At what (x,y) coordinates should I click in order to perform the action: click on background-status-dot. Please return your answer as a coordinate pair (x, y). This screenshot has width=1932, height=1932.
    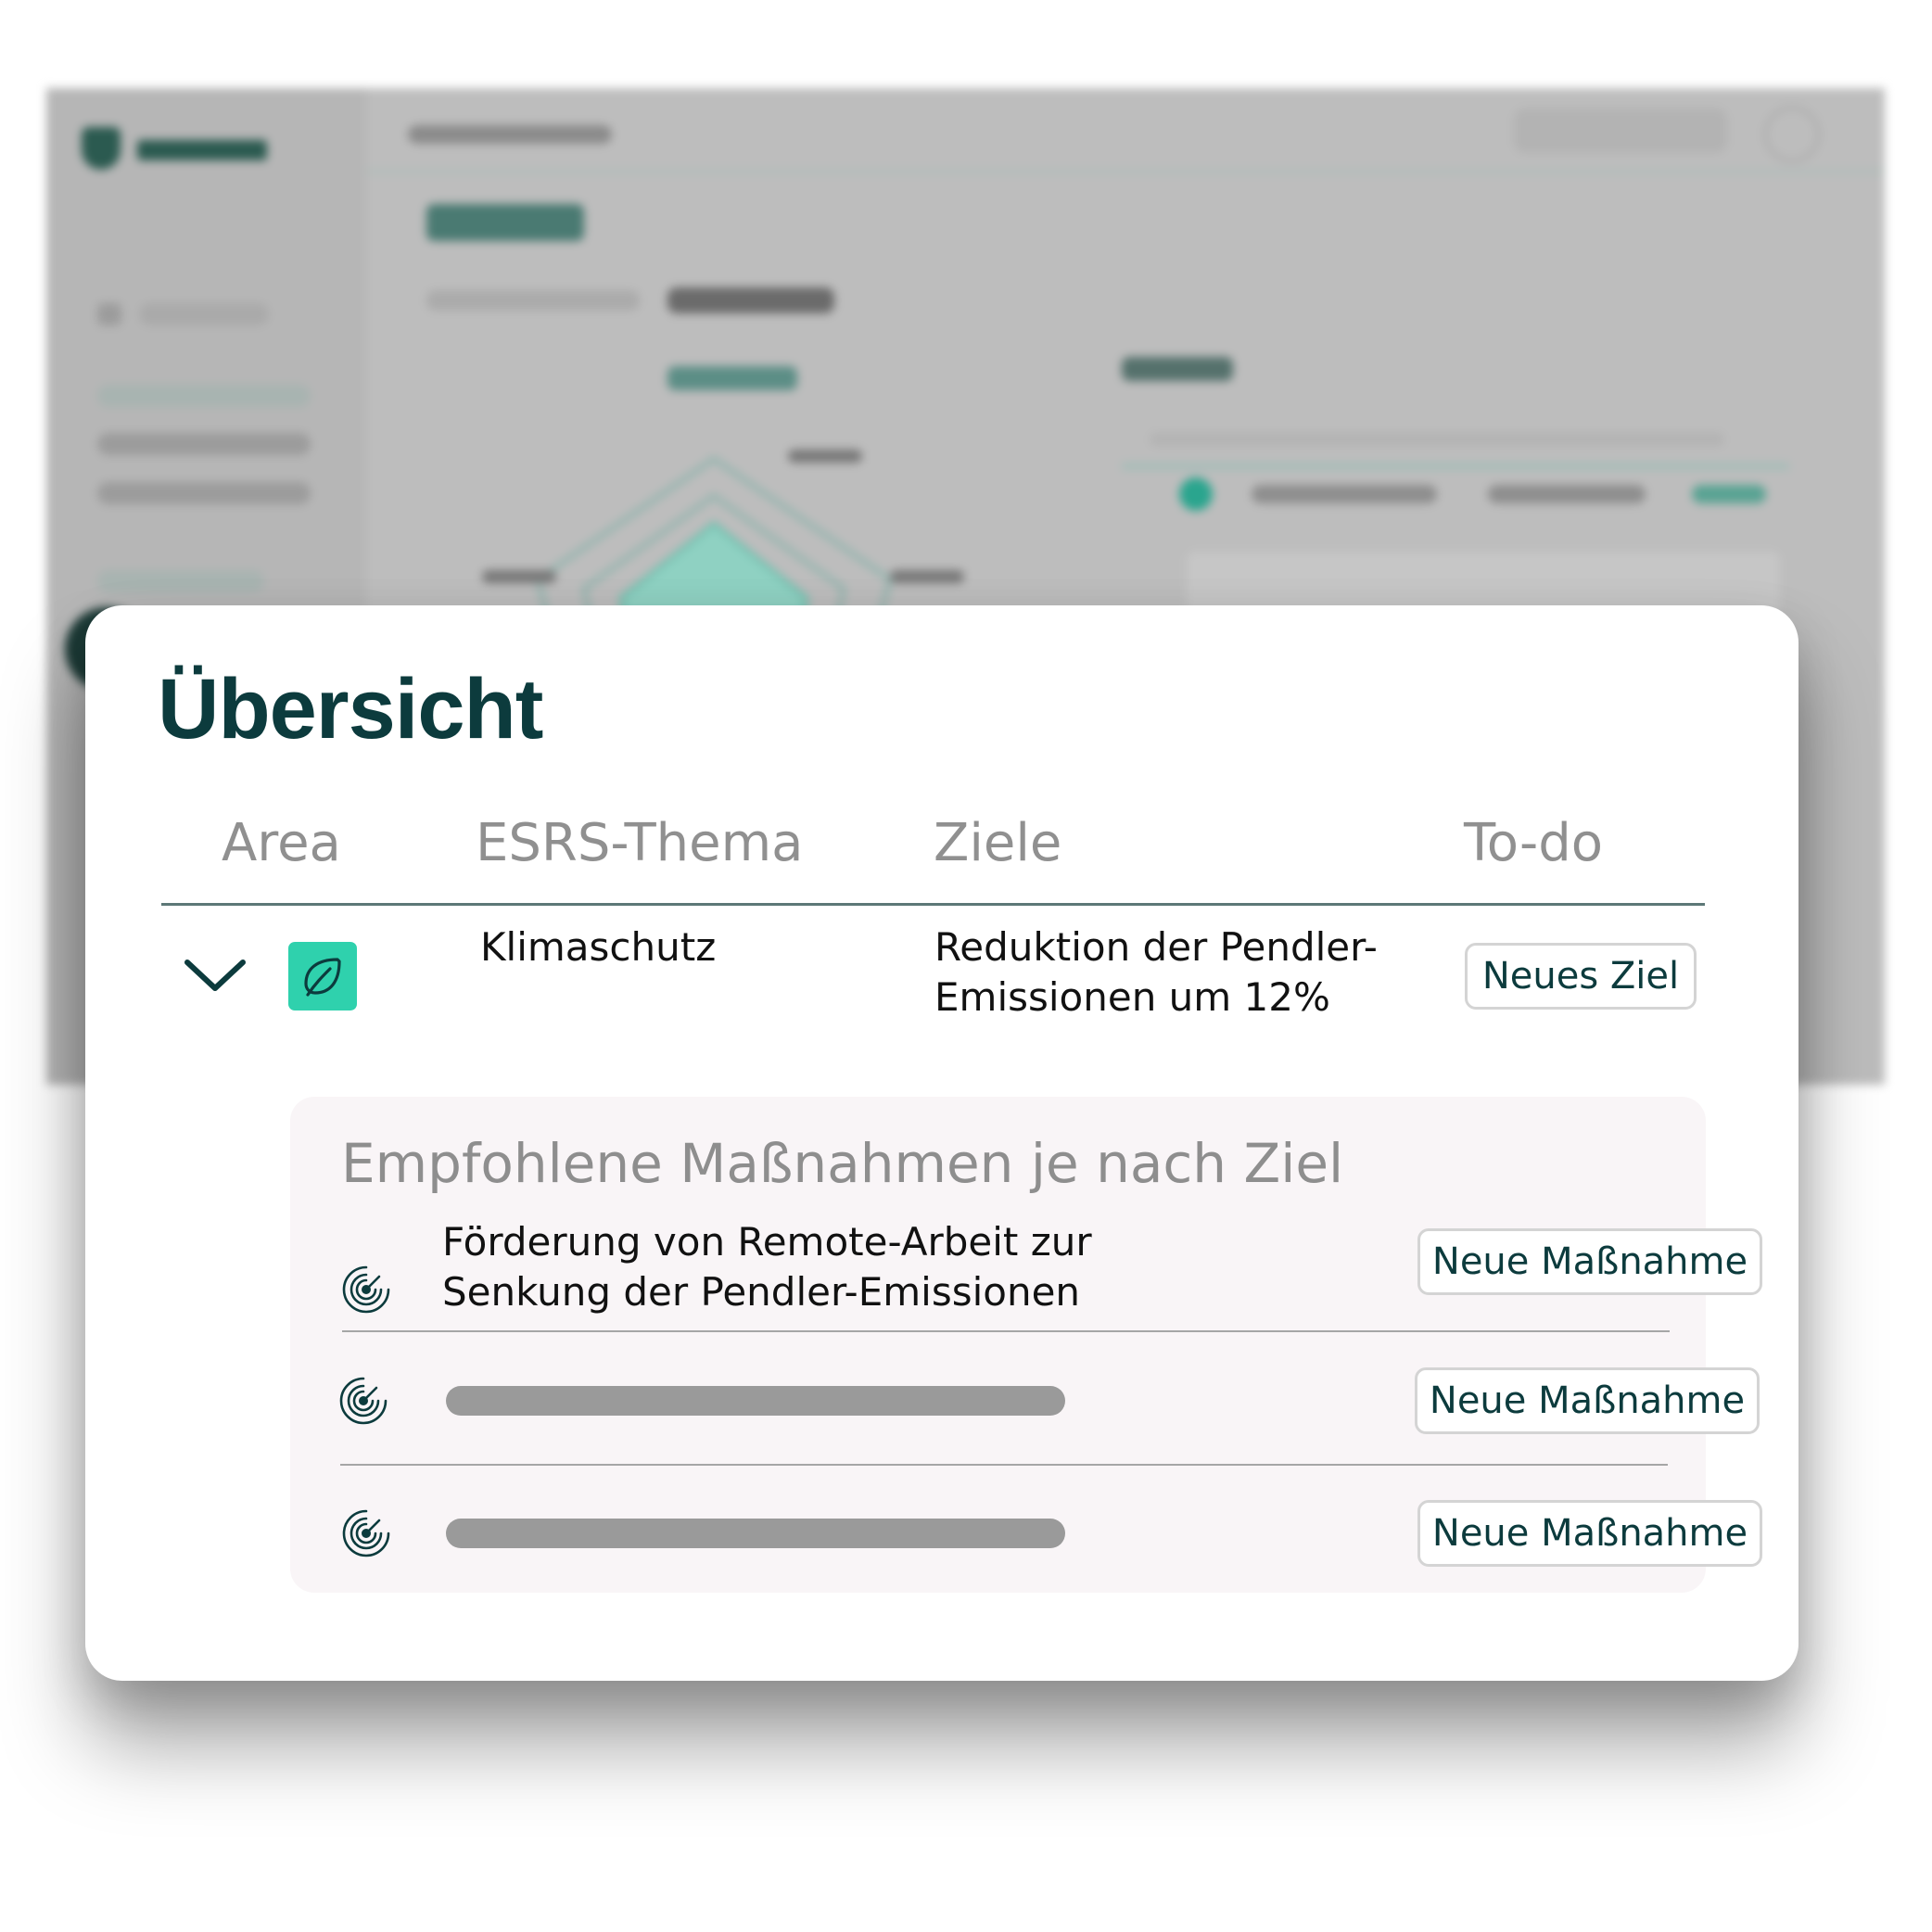
    Looking at the image, I should click on (1196, 494).